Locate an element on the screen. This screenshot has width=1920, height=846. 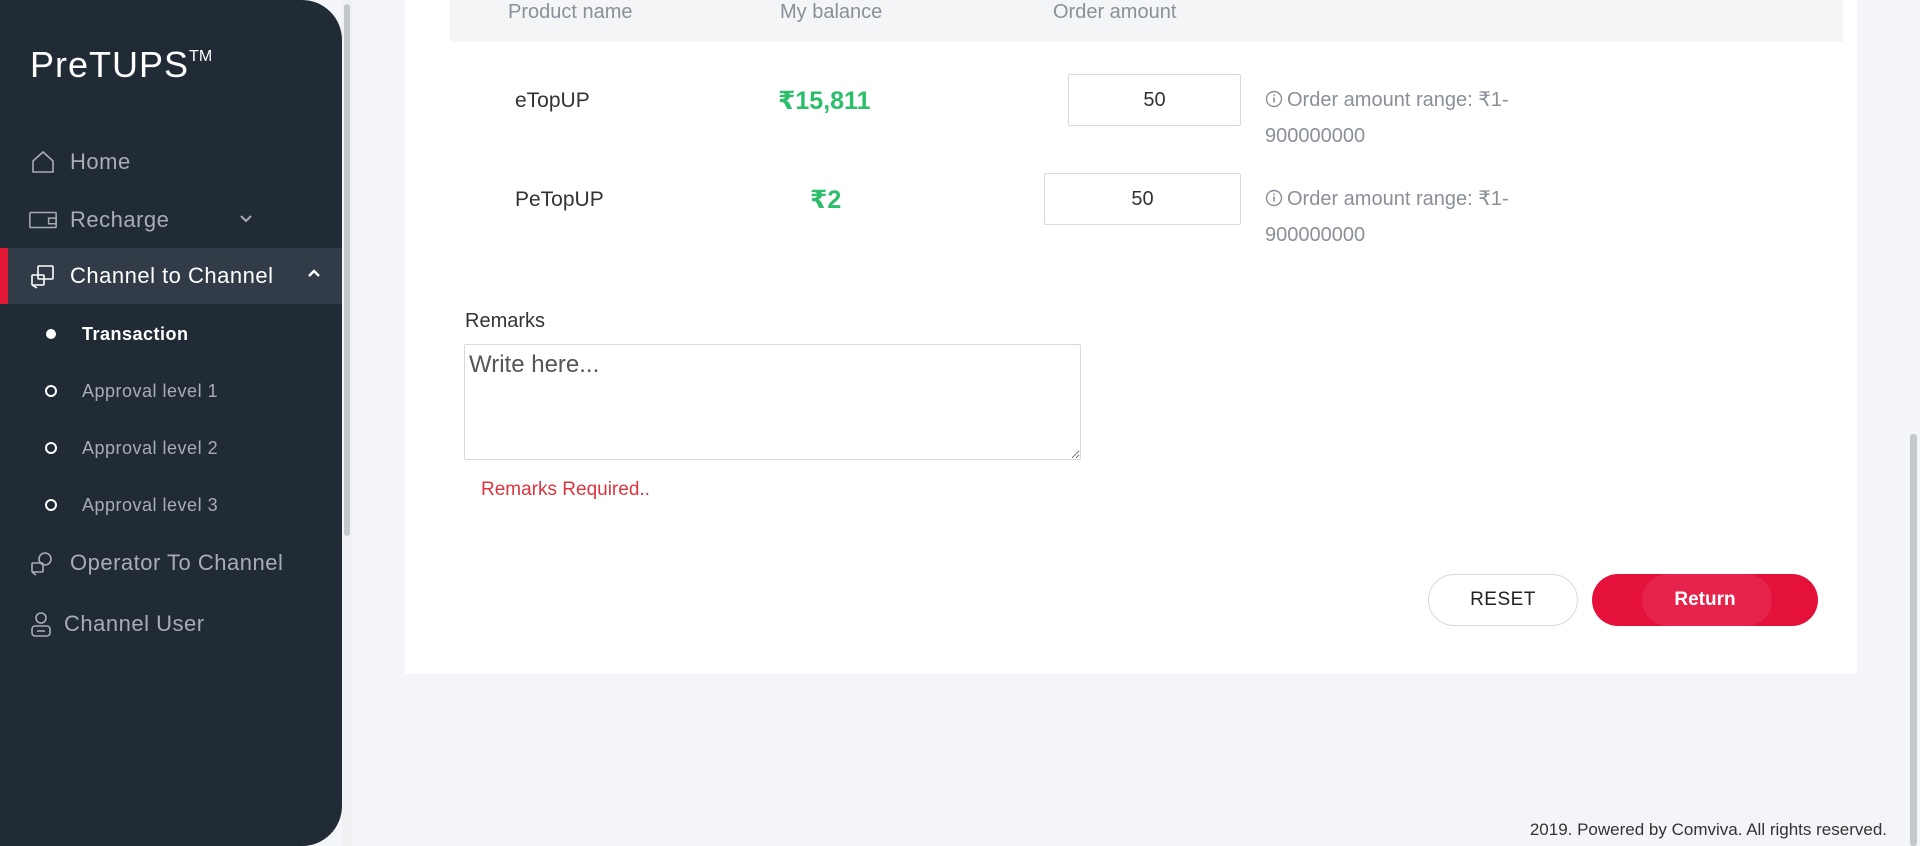
remarks-label: Remarks is located at coordinates (505, 321).